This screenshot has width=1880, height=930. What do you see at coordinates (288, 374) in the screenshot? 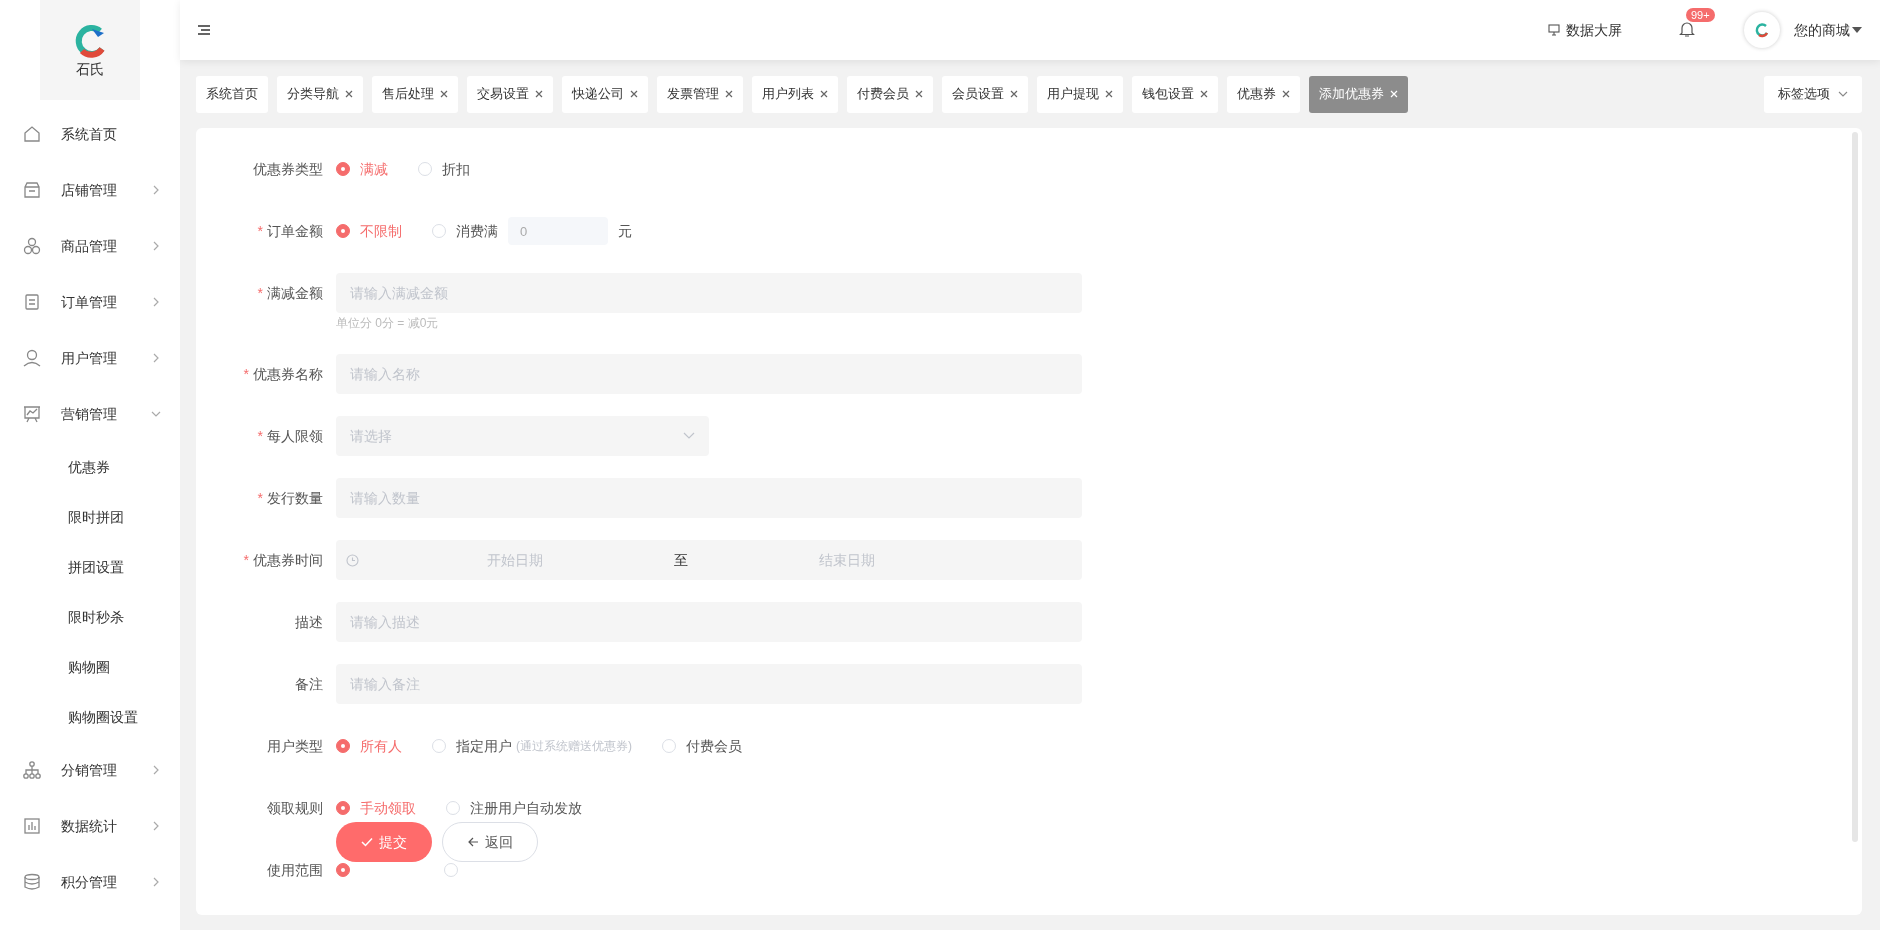
I see `field-label: 优惠券名称` at bounding box center [288, 374].